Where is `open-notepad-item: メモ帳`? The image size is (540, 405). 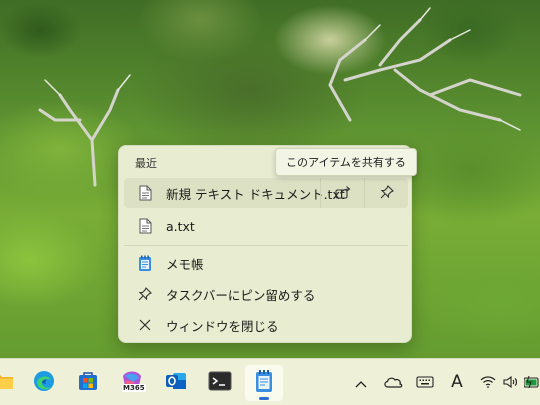 open-notepad-item: メモ帳 is located at coordinates (266, 263).